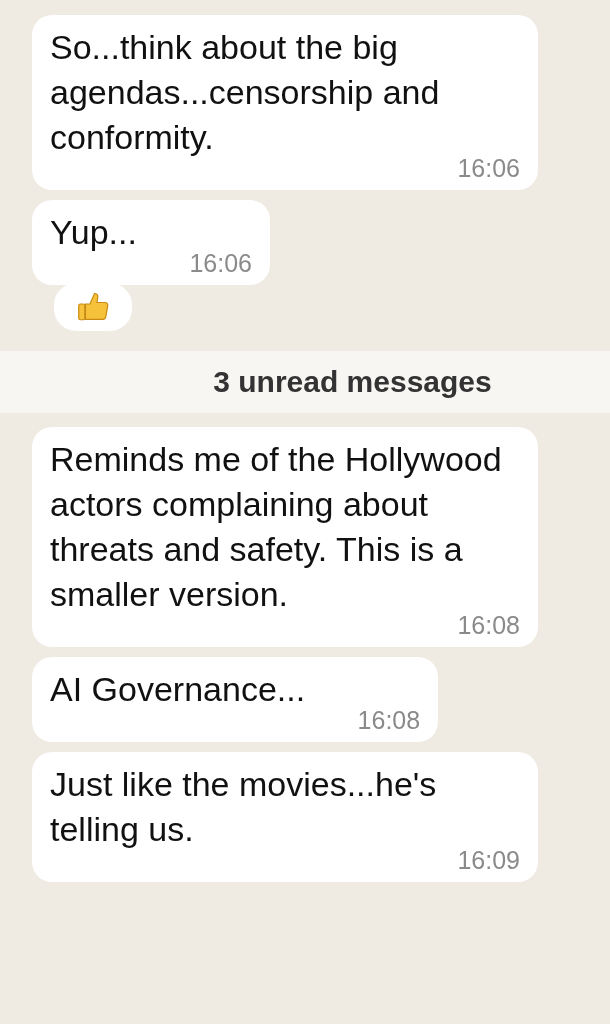 The image size is (610, 1024). Describe the element at coordinates (389, 720) in the screenshot. I see `message-time: 16:08` at that location.